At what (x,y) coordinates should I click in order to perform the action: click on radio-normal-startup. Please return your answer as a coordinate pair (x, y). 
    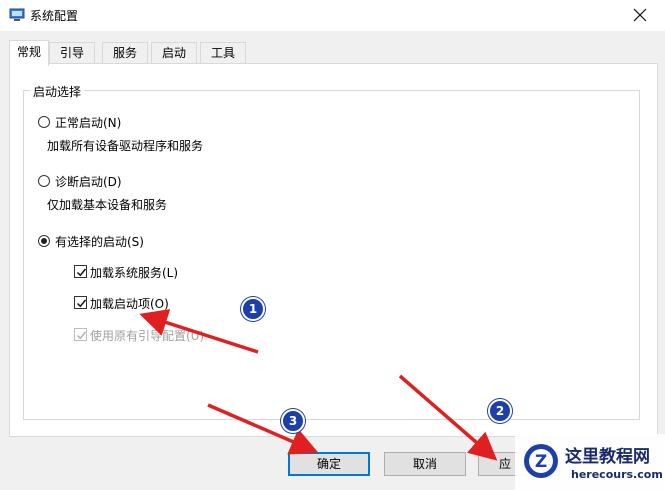
    Looking at the image, I should click on (44, 122).